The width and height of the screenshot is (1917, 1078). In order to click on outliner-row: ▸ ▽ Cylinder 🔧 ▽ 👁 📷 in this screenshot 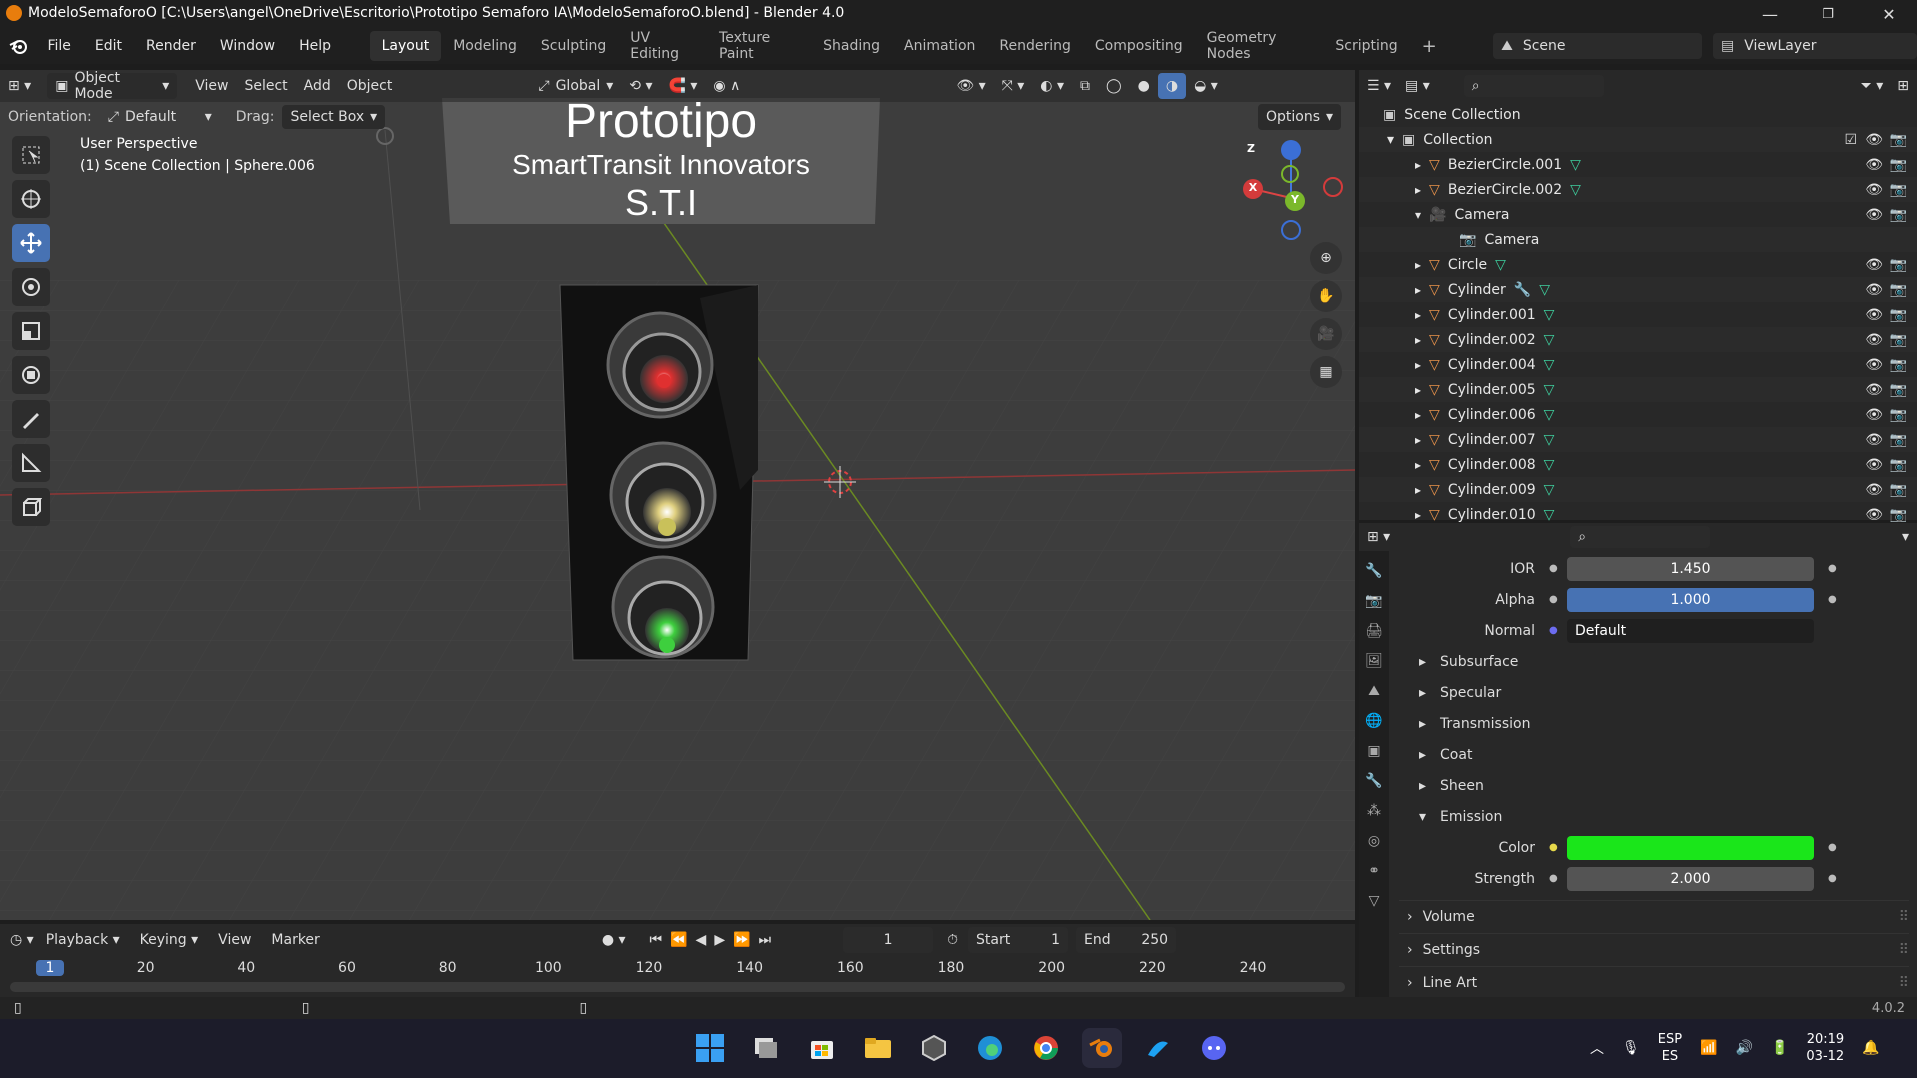, I will do `click(1638, 289)`.